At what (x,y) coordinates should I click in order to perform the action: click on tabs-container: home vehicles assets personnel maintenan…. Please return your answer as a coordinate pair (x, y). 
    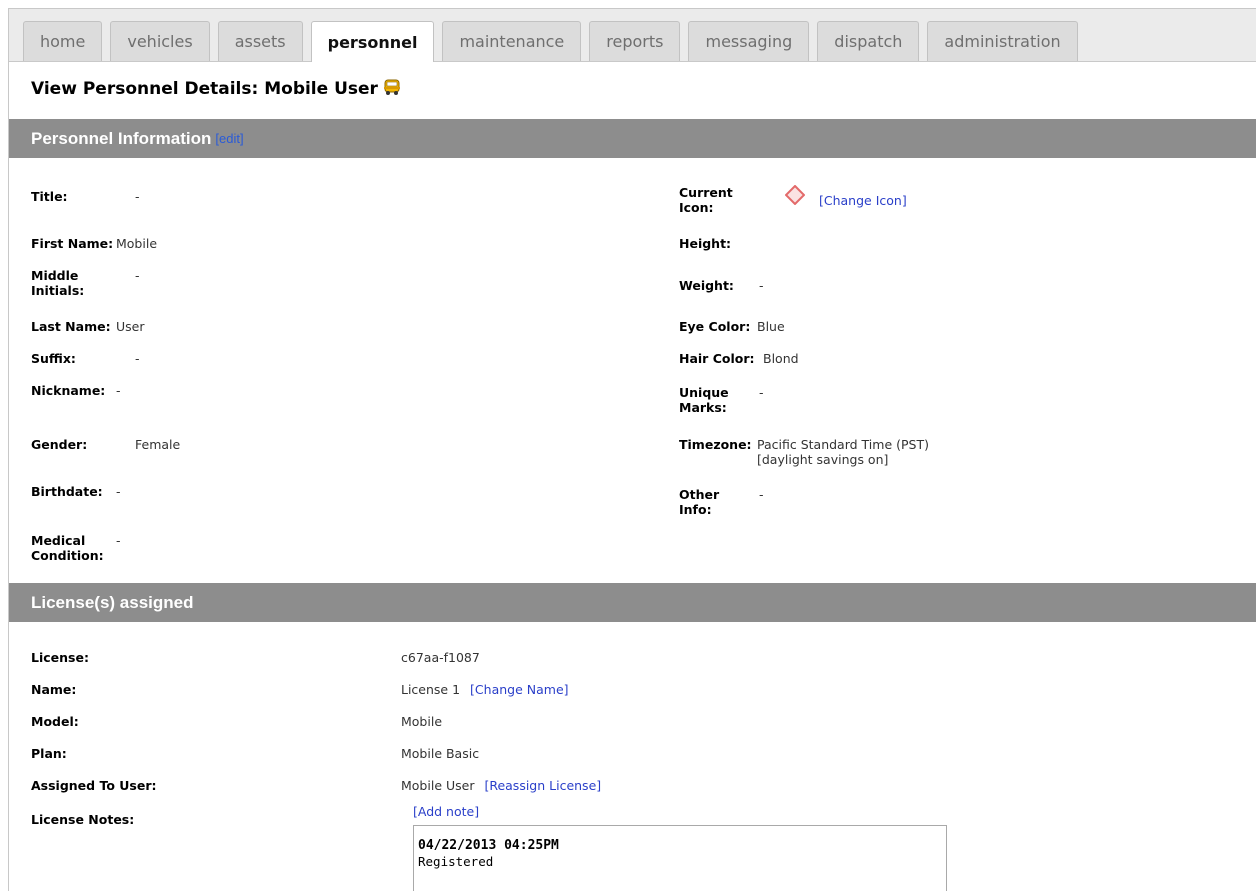
    Looking at the image, I should click on (554, 41).